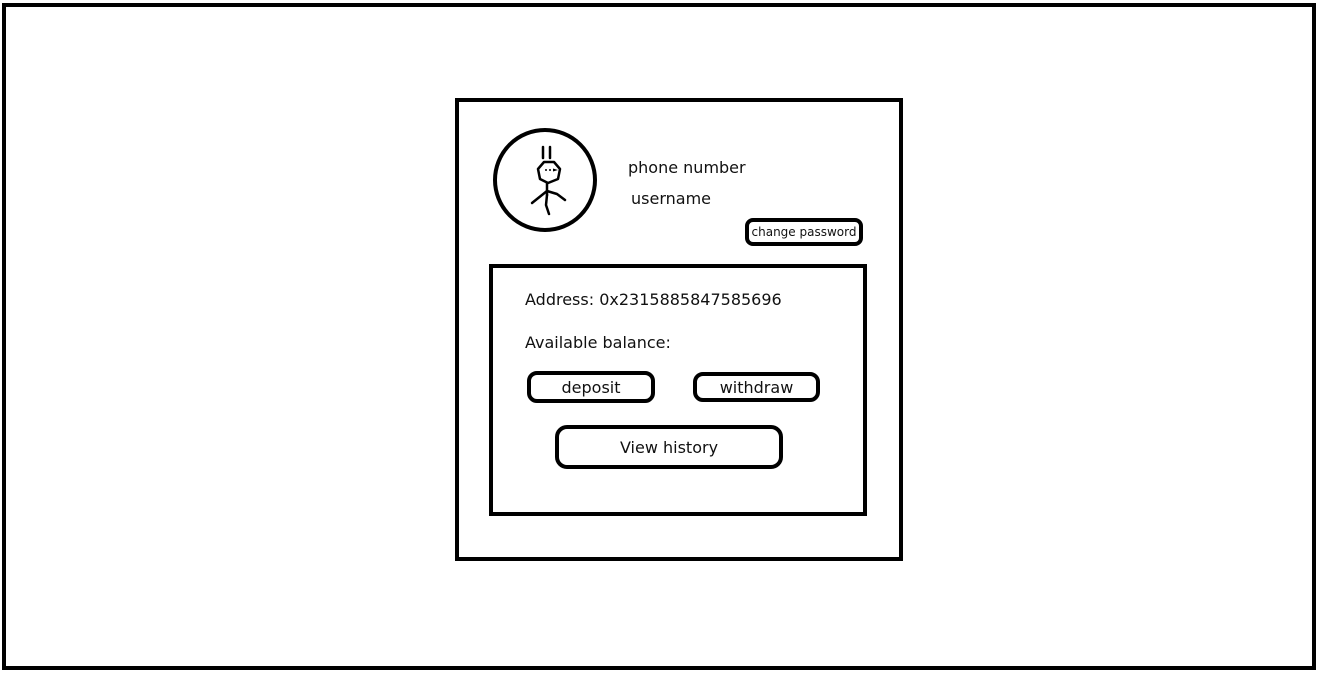 The image size is (1318, 673). I want to click on username: username, so click(671, 198).